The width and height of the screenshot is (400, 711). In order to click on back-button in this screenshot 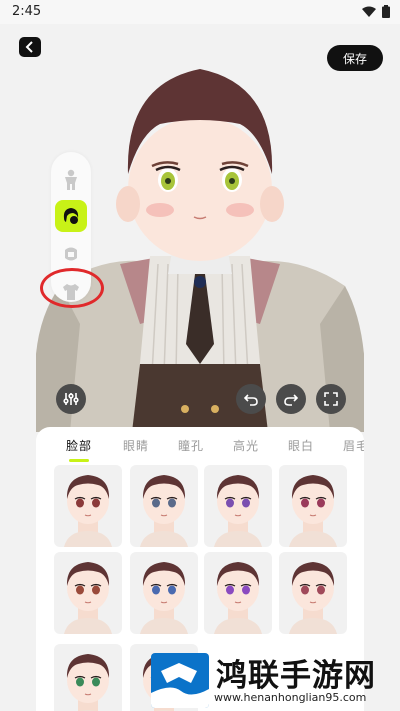, I will do `click(30, 47)`.